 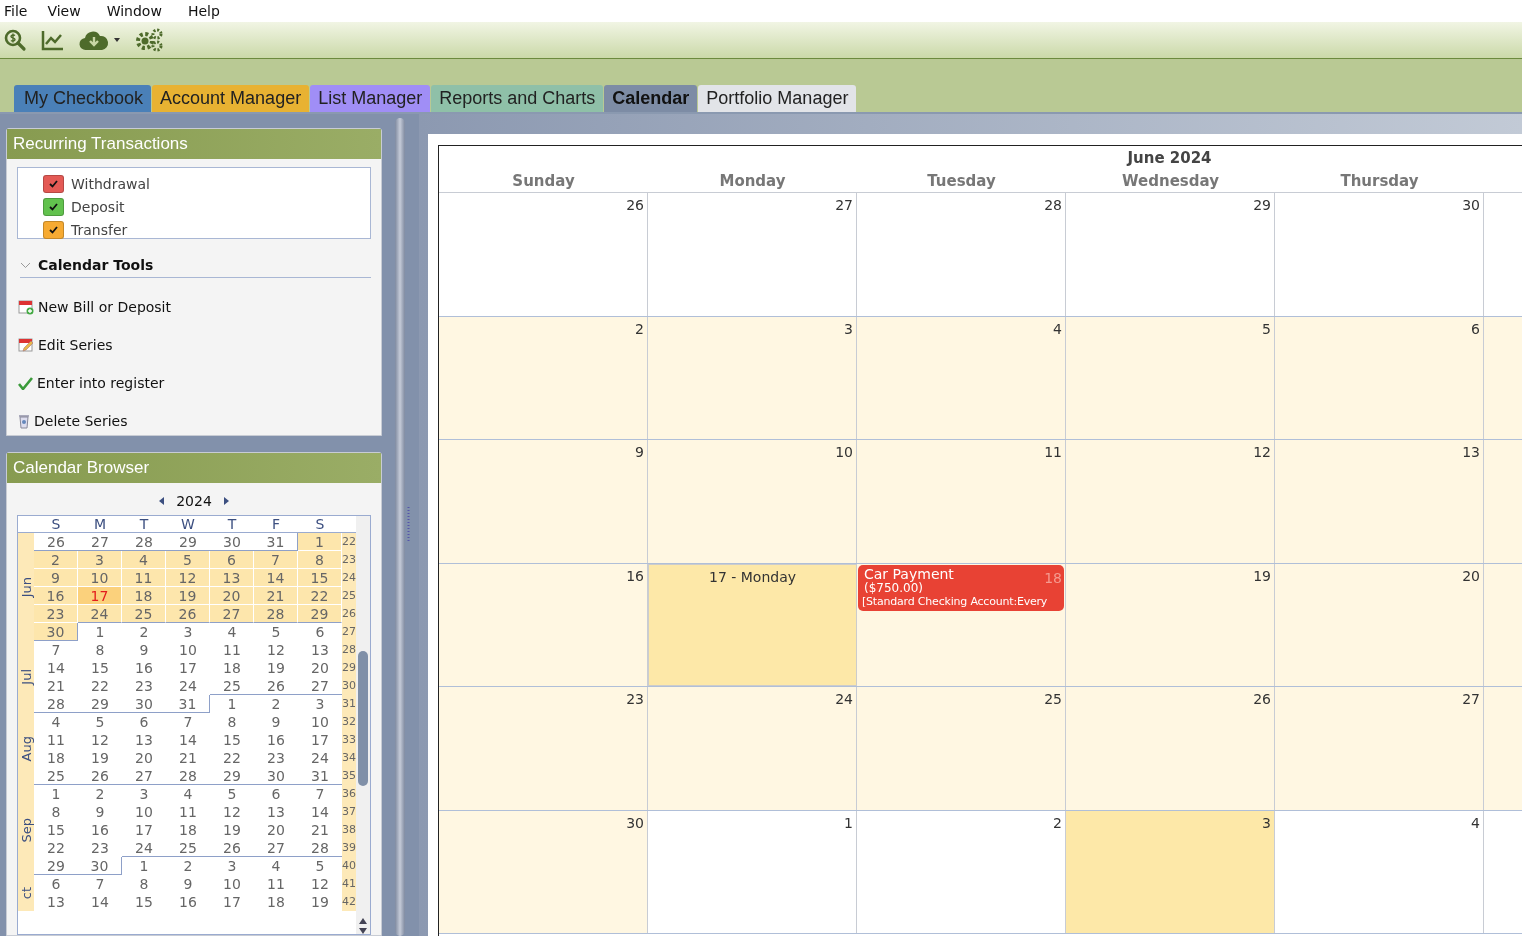 I want to click on tab: Portfolio Manager, so click(x=777, y=98).